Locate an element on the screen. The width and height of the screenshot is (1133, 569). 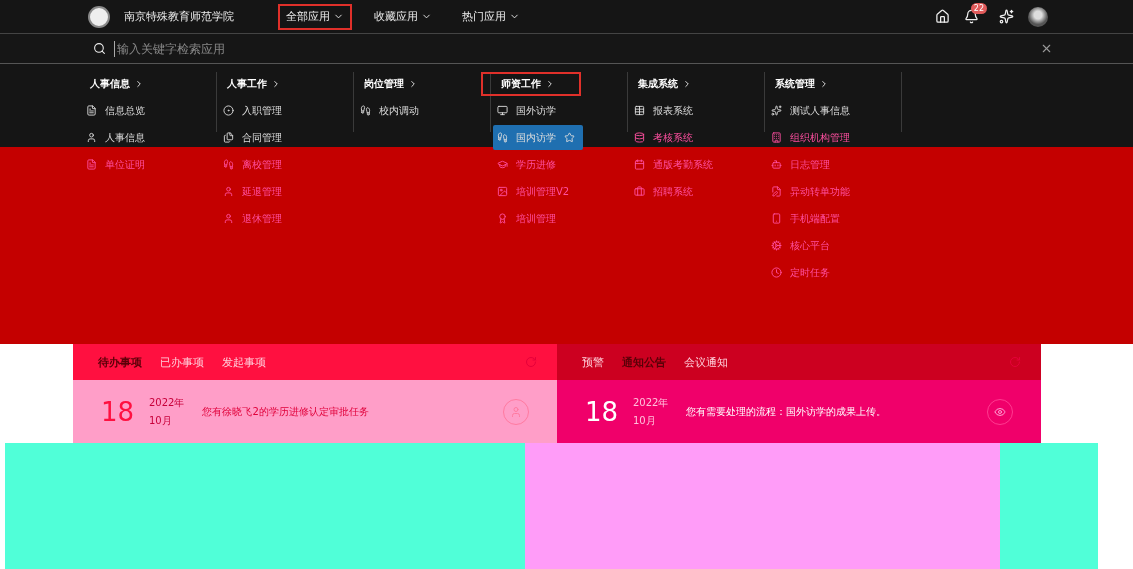
eye-icon is located at coordinates (1000, 411).